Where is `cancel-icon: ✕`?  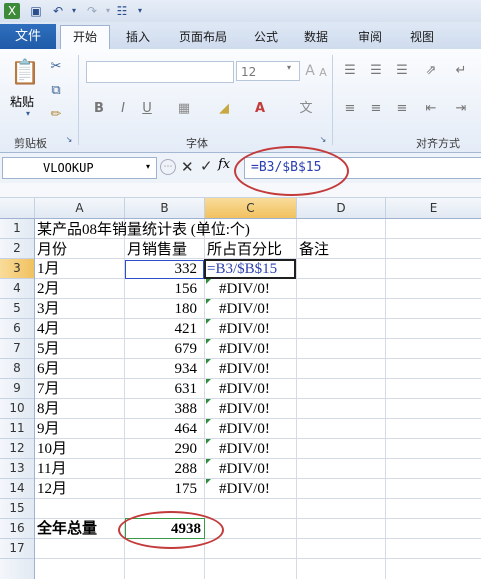
cancel-icon: ✕ is located at coordinates (187, 167).